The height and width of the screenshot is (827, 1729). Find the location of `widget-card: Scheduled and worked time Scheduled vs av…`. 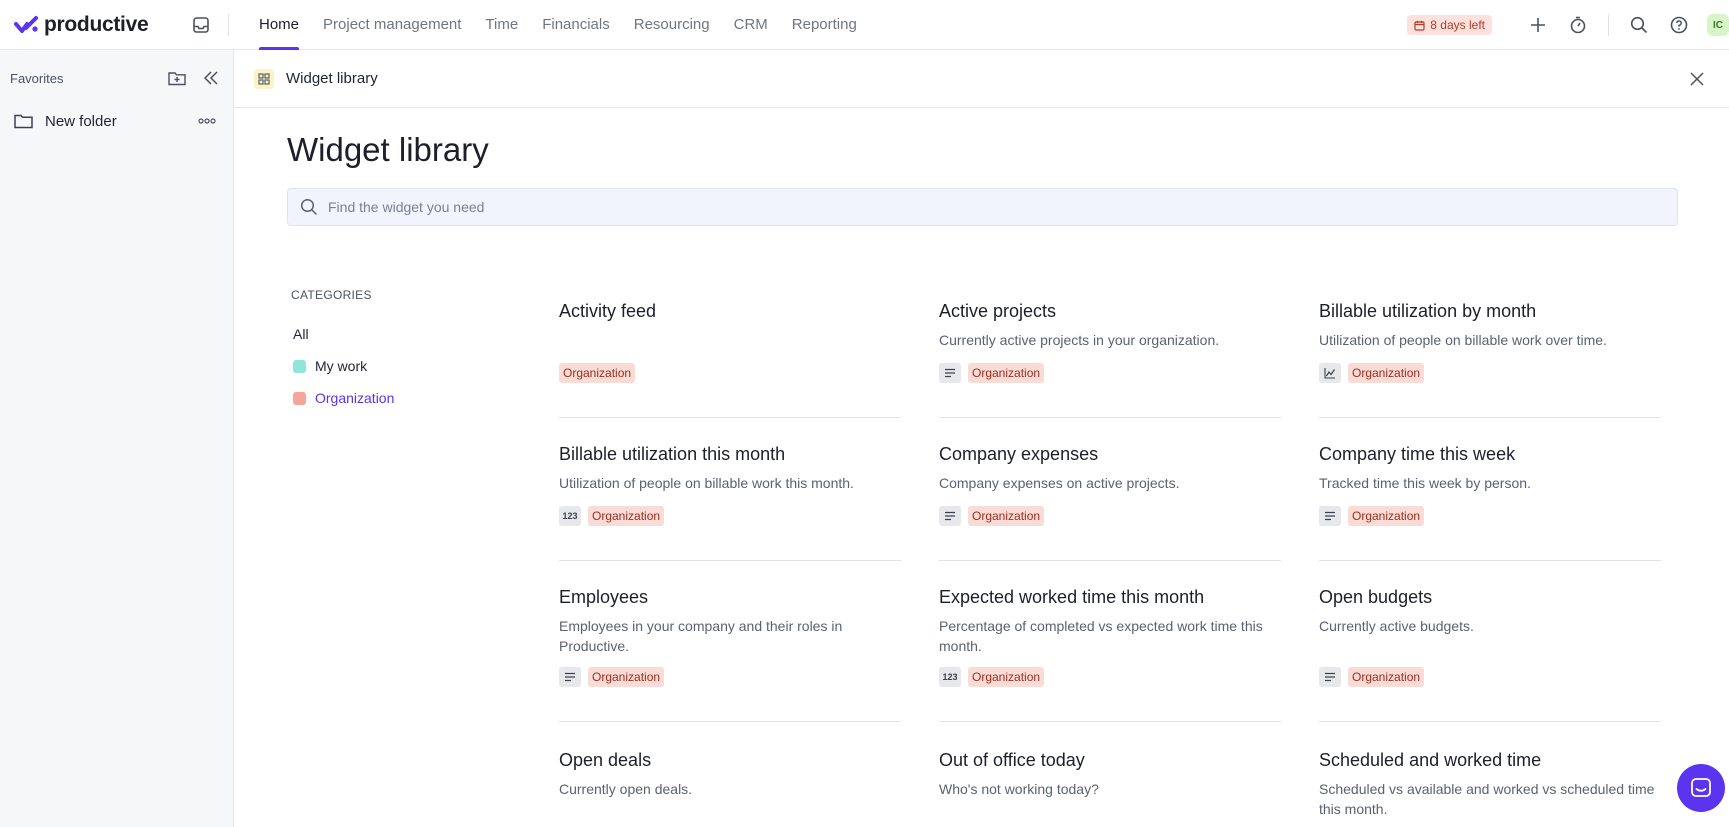

widget-card: Scheduled and worked time Scheduled vs av… is located at coordinates (1490, 788).